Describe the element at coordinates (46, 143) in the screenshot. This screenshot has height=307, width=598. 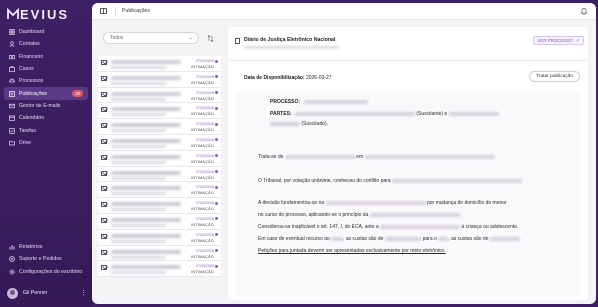
I see `sidebar-item-drive: Drive` at that location.